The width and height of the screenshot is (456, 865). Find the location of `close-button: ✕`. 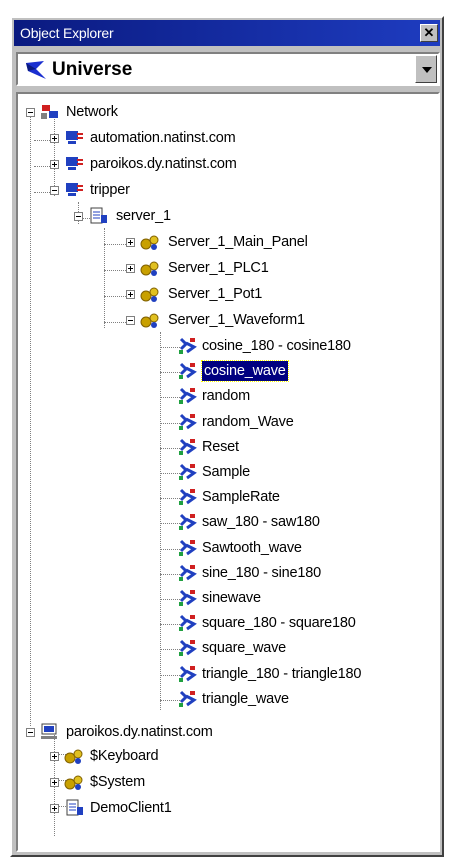

close-button: ✕ is located at coordinates (429, 33).